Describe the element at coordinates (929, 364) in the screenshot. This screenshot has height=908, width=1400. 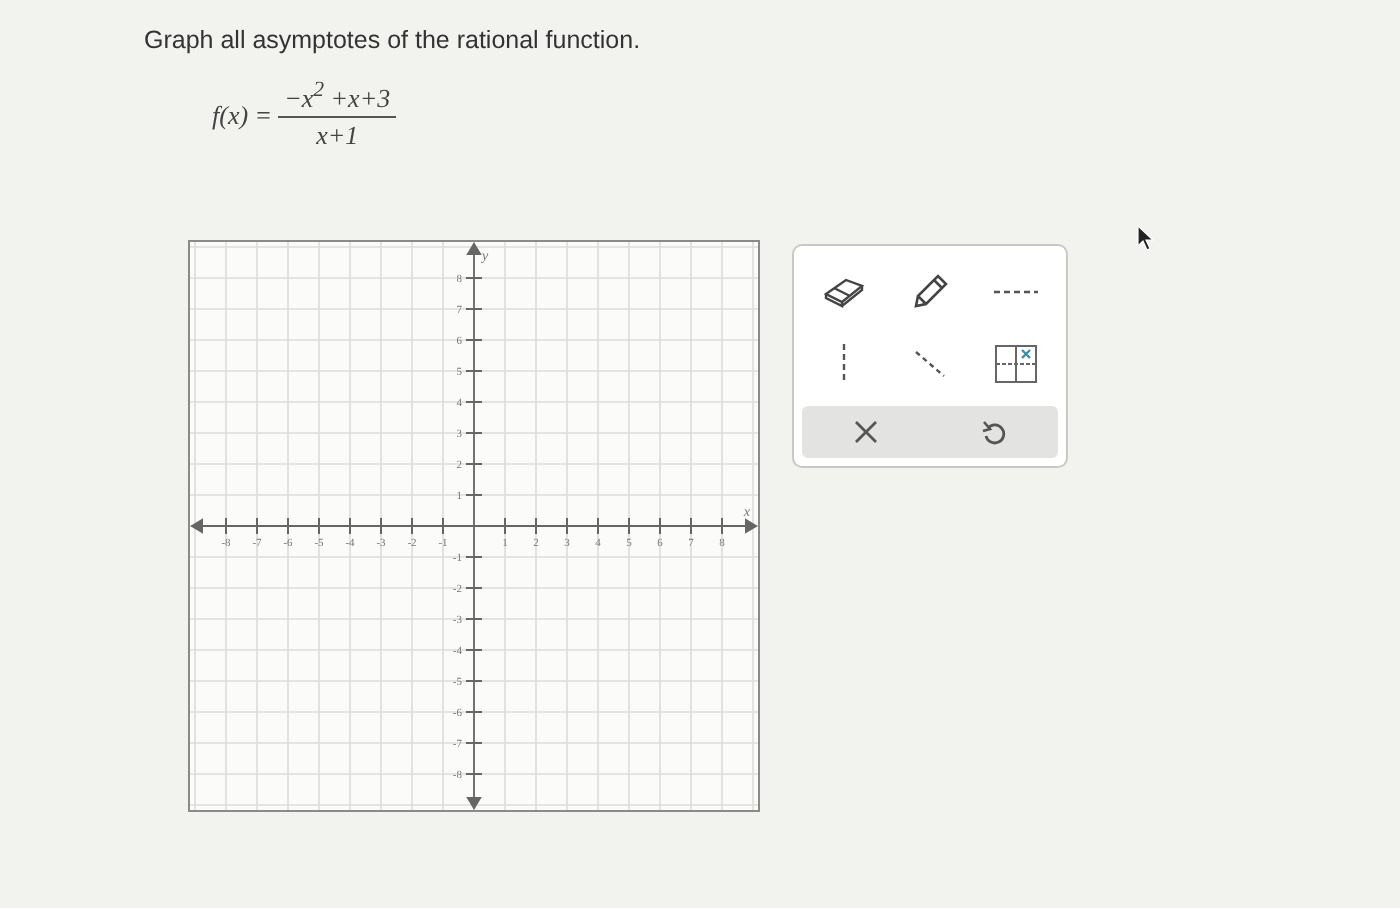
I see `slanted-dashed-line-icon` at that location.